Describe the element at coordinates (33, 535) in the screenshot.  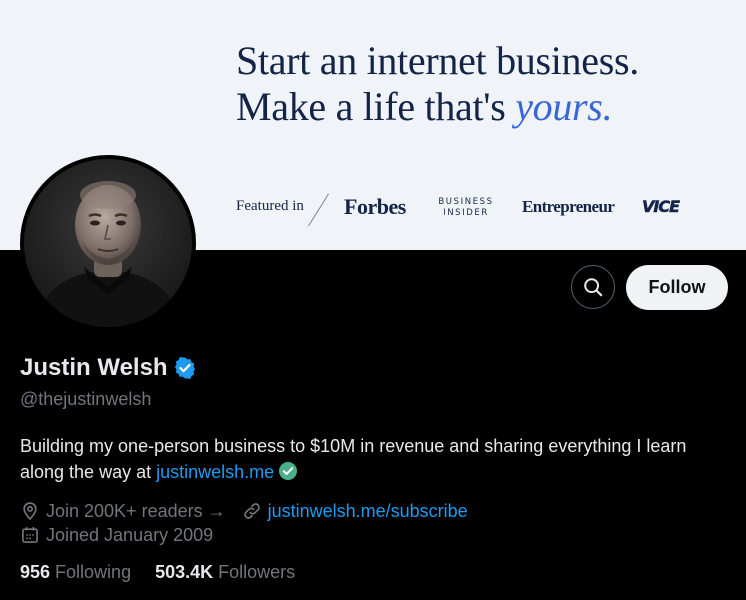
I see `calendar-icon` at that location.